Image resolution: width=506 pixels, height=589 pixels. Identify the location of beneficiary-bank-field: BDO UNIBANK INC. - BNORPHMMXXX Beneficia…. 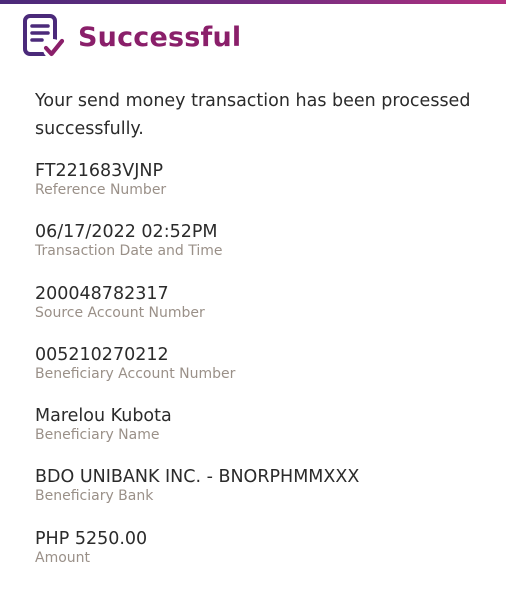
(265, 496).